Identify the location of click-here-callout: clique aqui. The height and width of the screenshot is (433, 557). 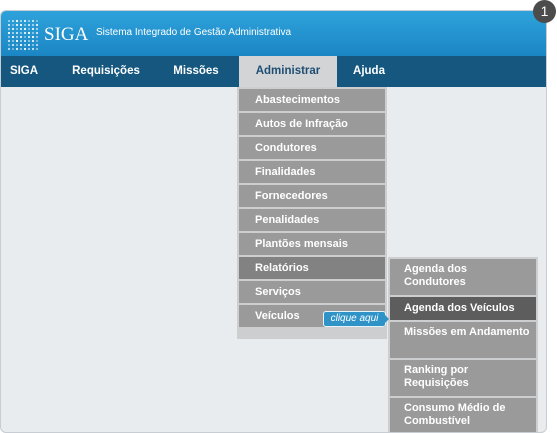
(354, 319).